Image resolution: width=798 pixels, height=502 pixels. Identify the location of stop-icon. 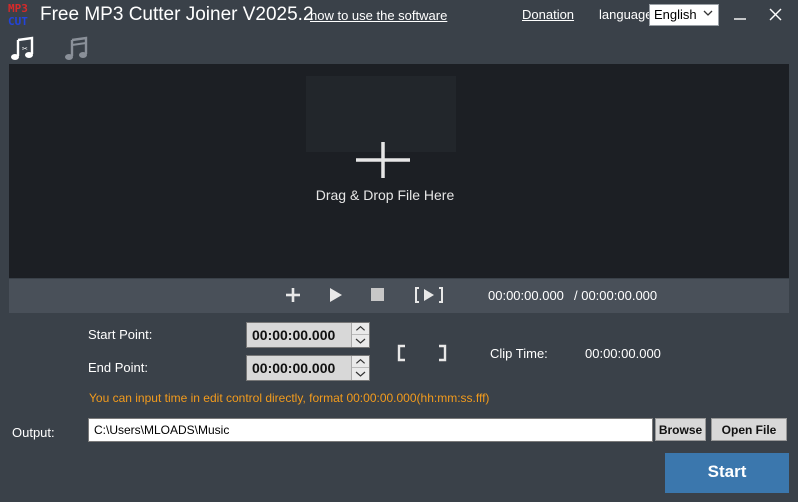
(378, 295).